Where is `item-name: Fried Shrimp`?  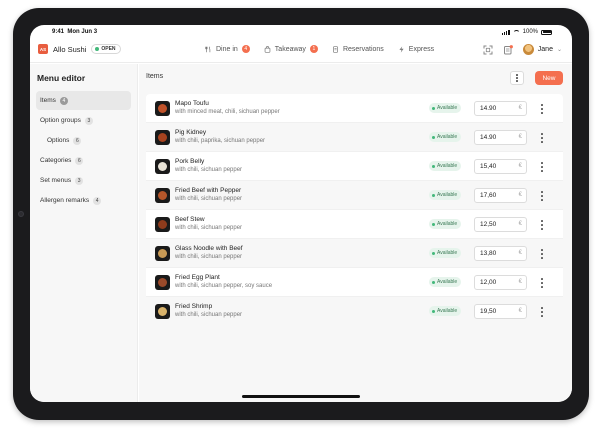
item-name: Fried Shrimp is located at coordinates (194, 306).